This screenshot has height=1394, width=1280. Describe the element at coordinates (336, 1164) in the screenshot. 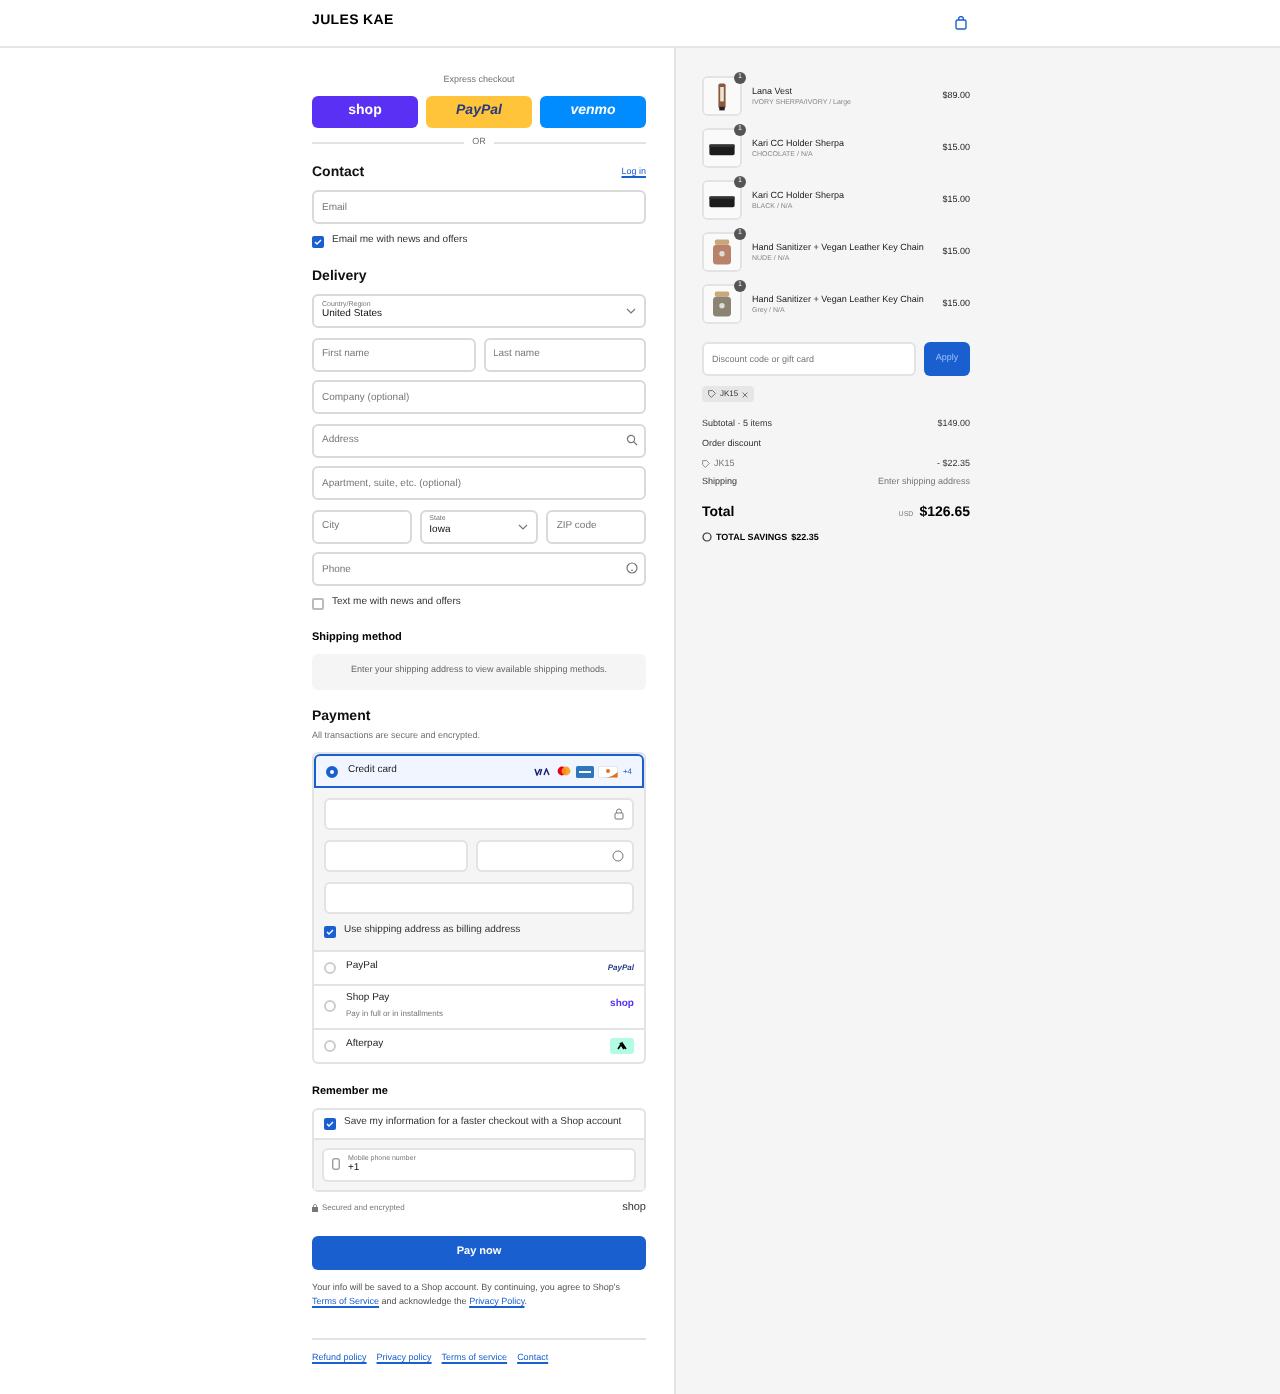

I see `phone-icon` at that location.